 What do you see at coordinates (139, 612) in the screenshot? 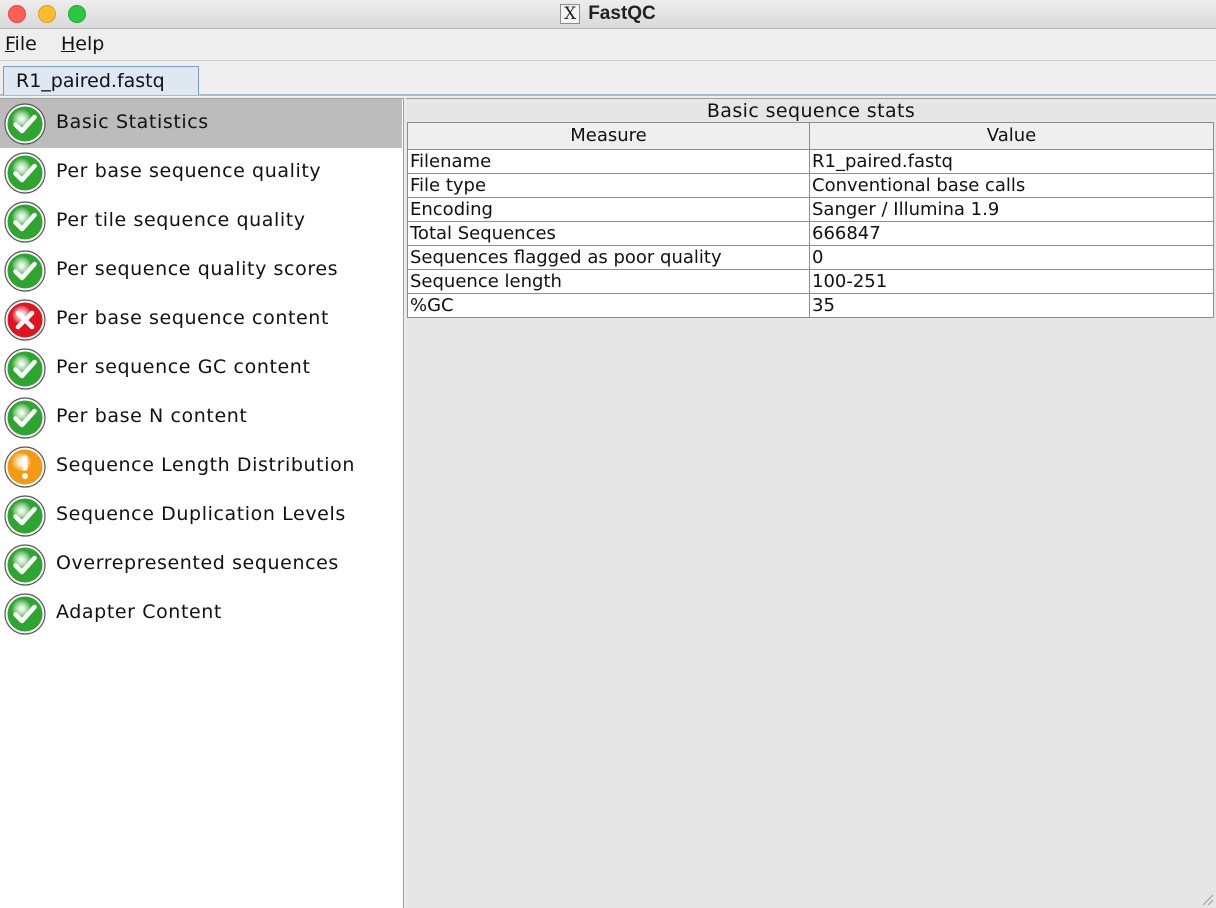
I see `module-label: Adapter Content` at bounding box center [139, 612].